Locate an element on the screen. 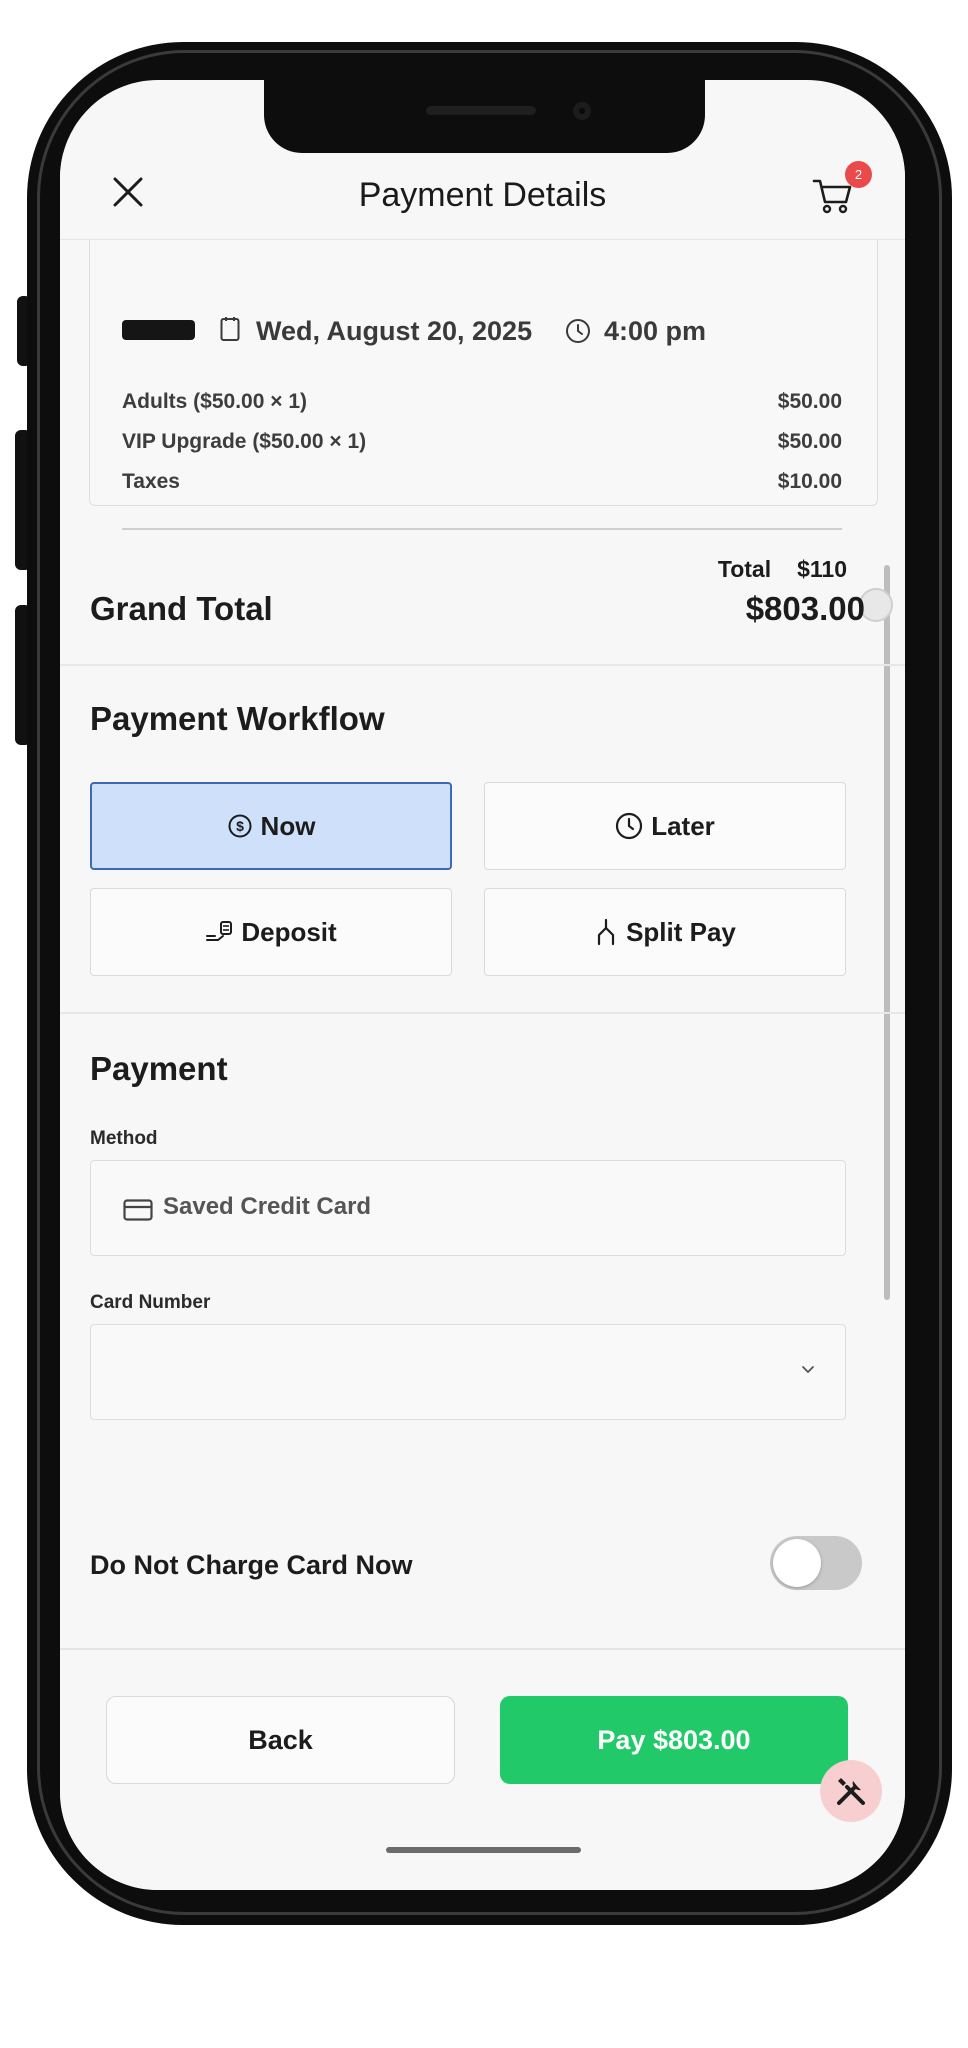 The height and width of the screenshot is (2048, 968). back-button: Back is located at coordinates (280, 1740).